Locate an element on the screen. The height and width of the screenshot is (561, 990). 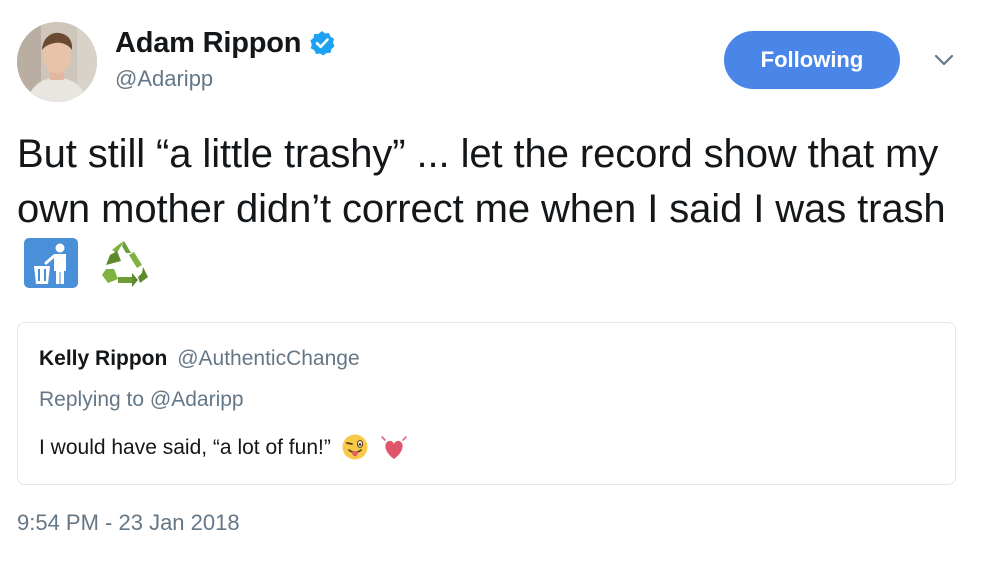
reply-prefix: Replying to is located at coordinates (92, 399).